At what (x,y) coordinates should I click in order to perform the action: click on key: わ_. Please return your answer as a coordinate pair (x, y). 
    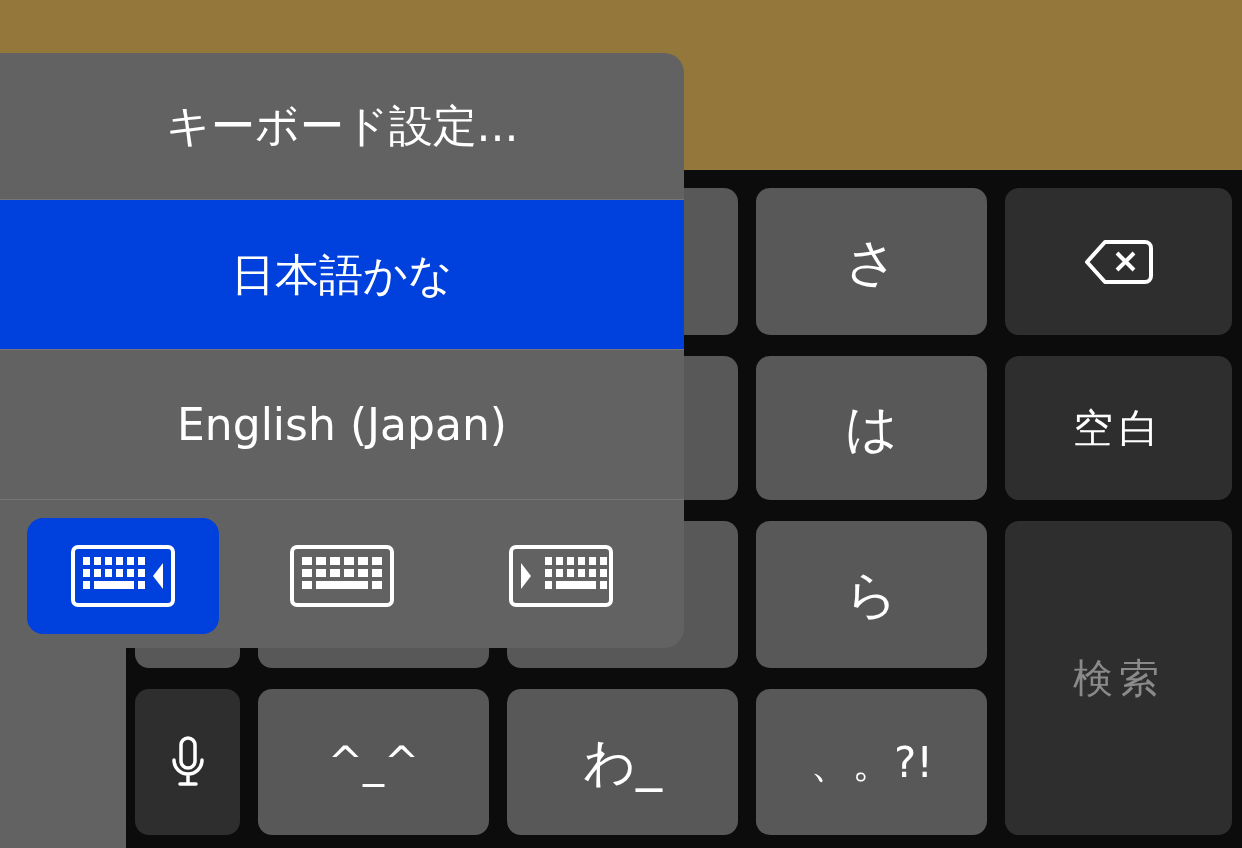
    Looking at the image, I should click on (622, 762).